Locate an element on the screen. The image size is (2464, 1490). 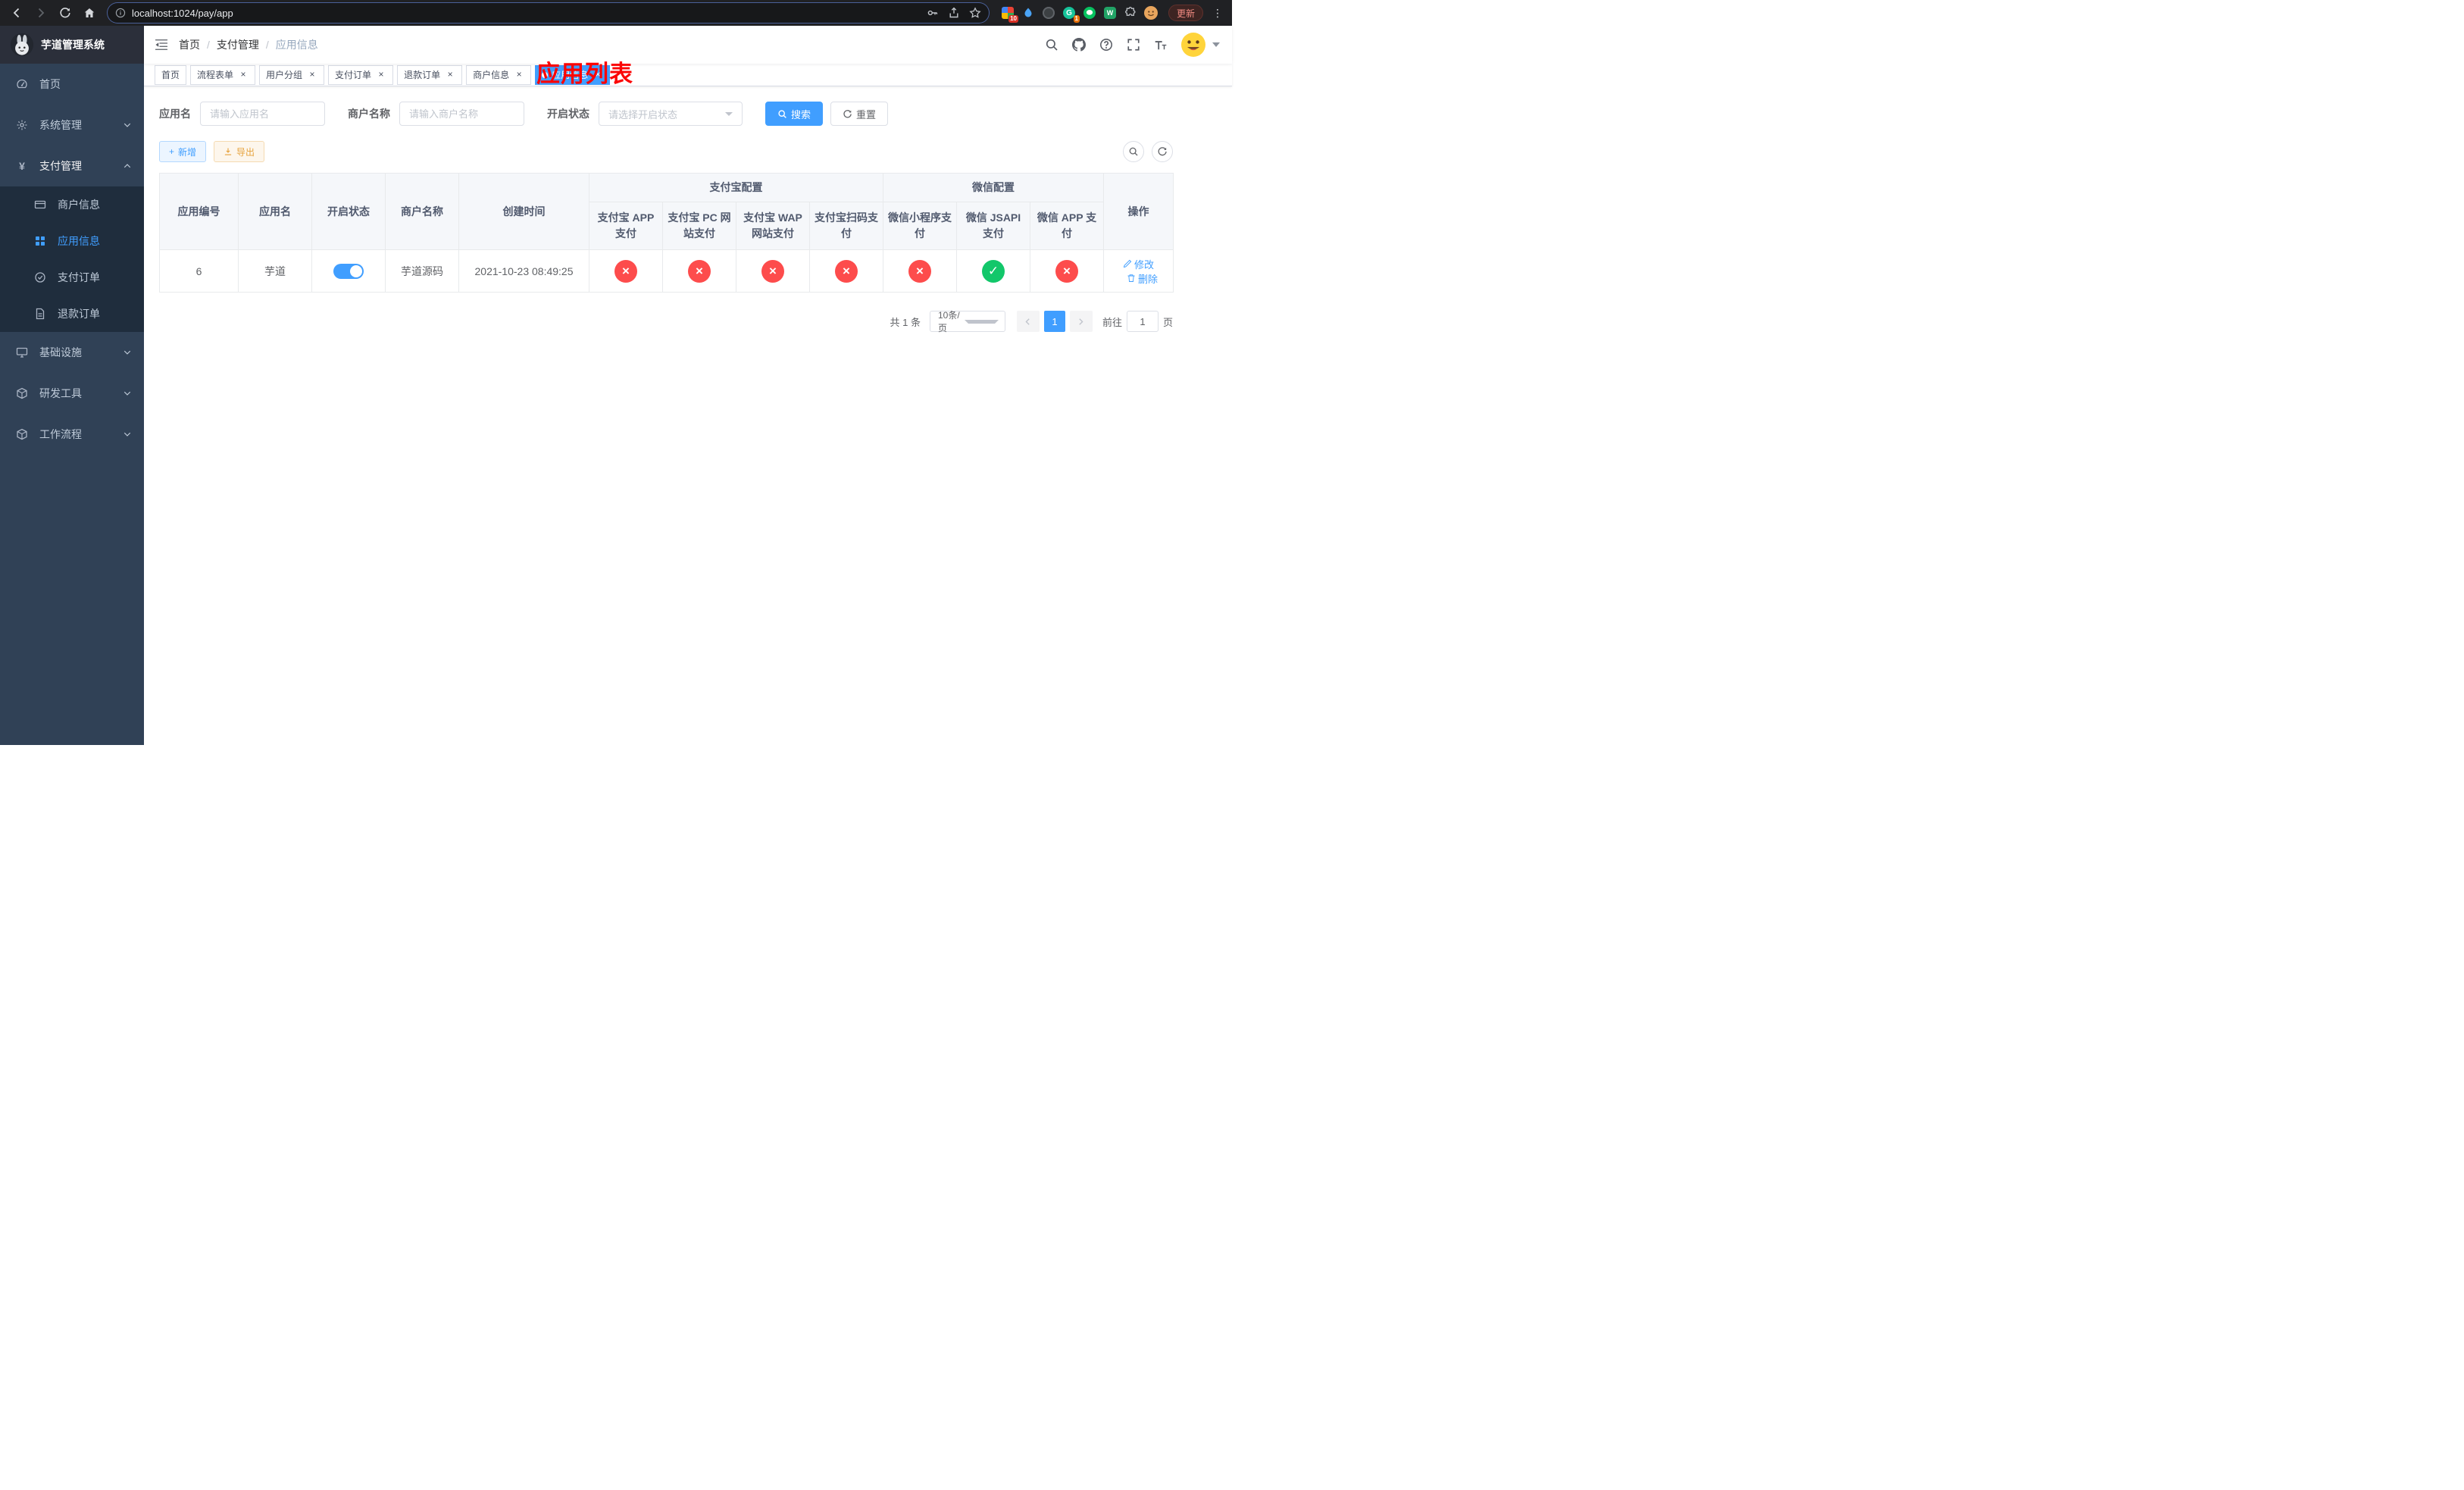
edit-button: 修改 is located at coordinates (1138, 264).